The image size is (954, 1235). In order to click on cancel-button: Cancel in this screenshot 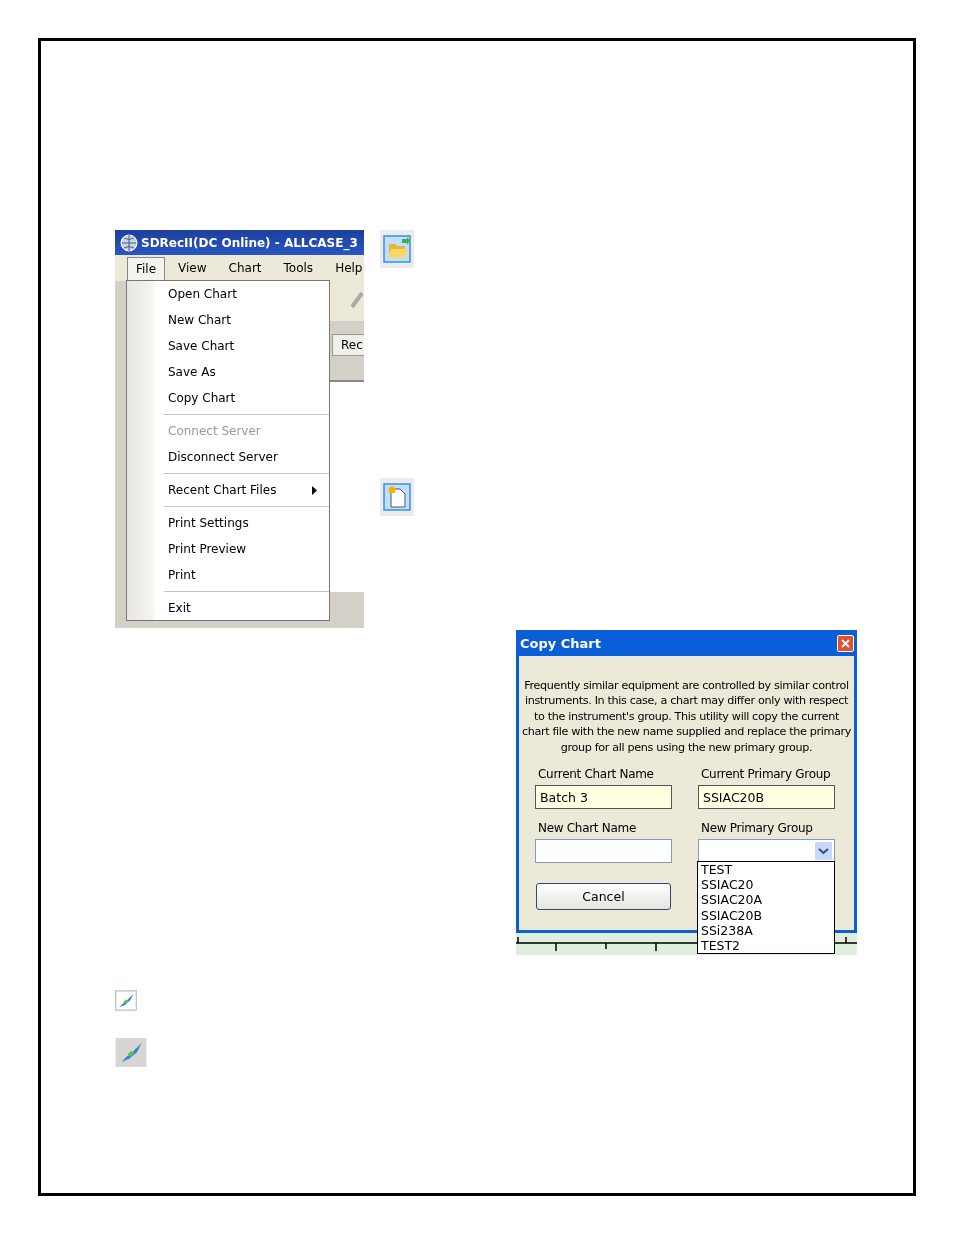, I will do `click(603, 896)`.